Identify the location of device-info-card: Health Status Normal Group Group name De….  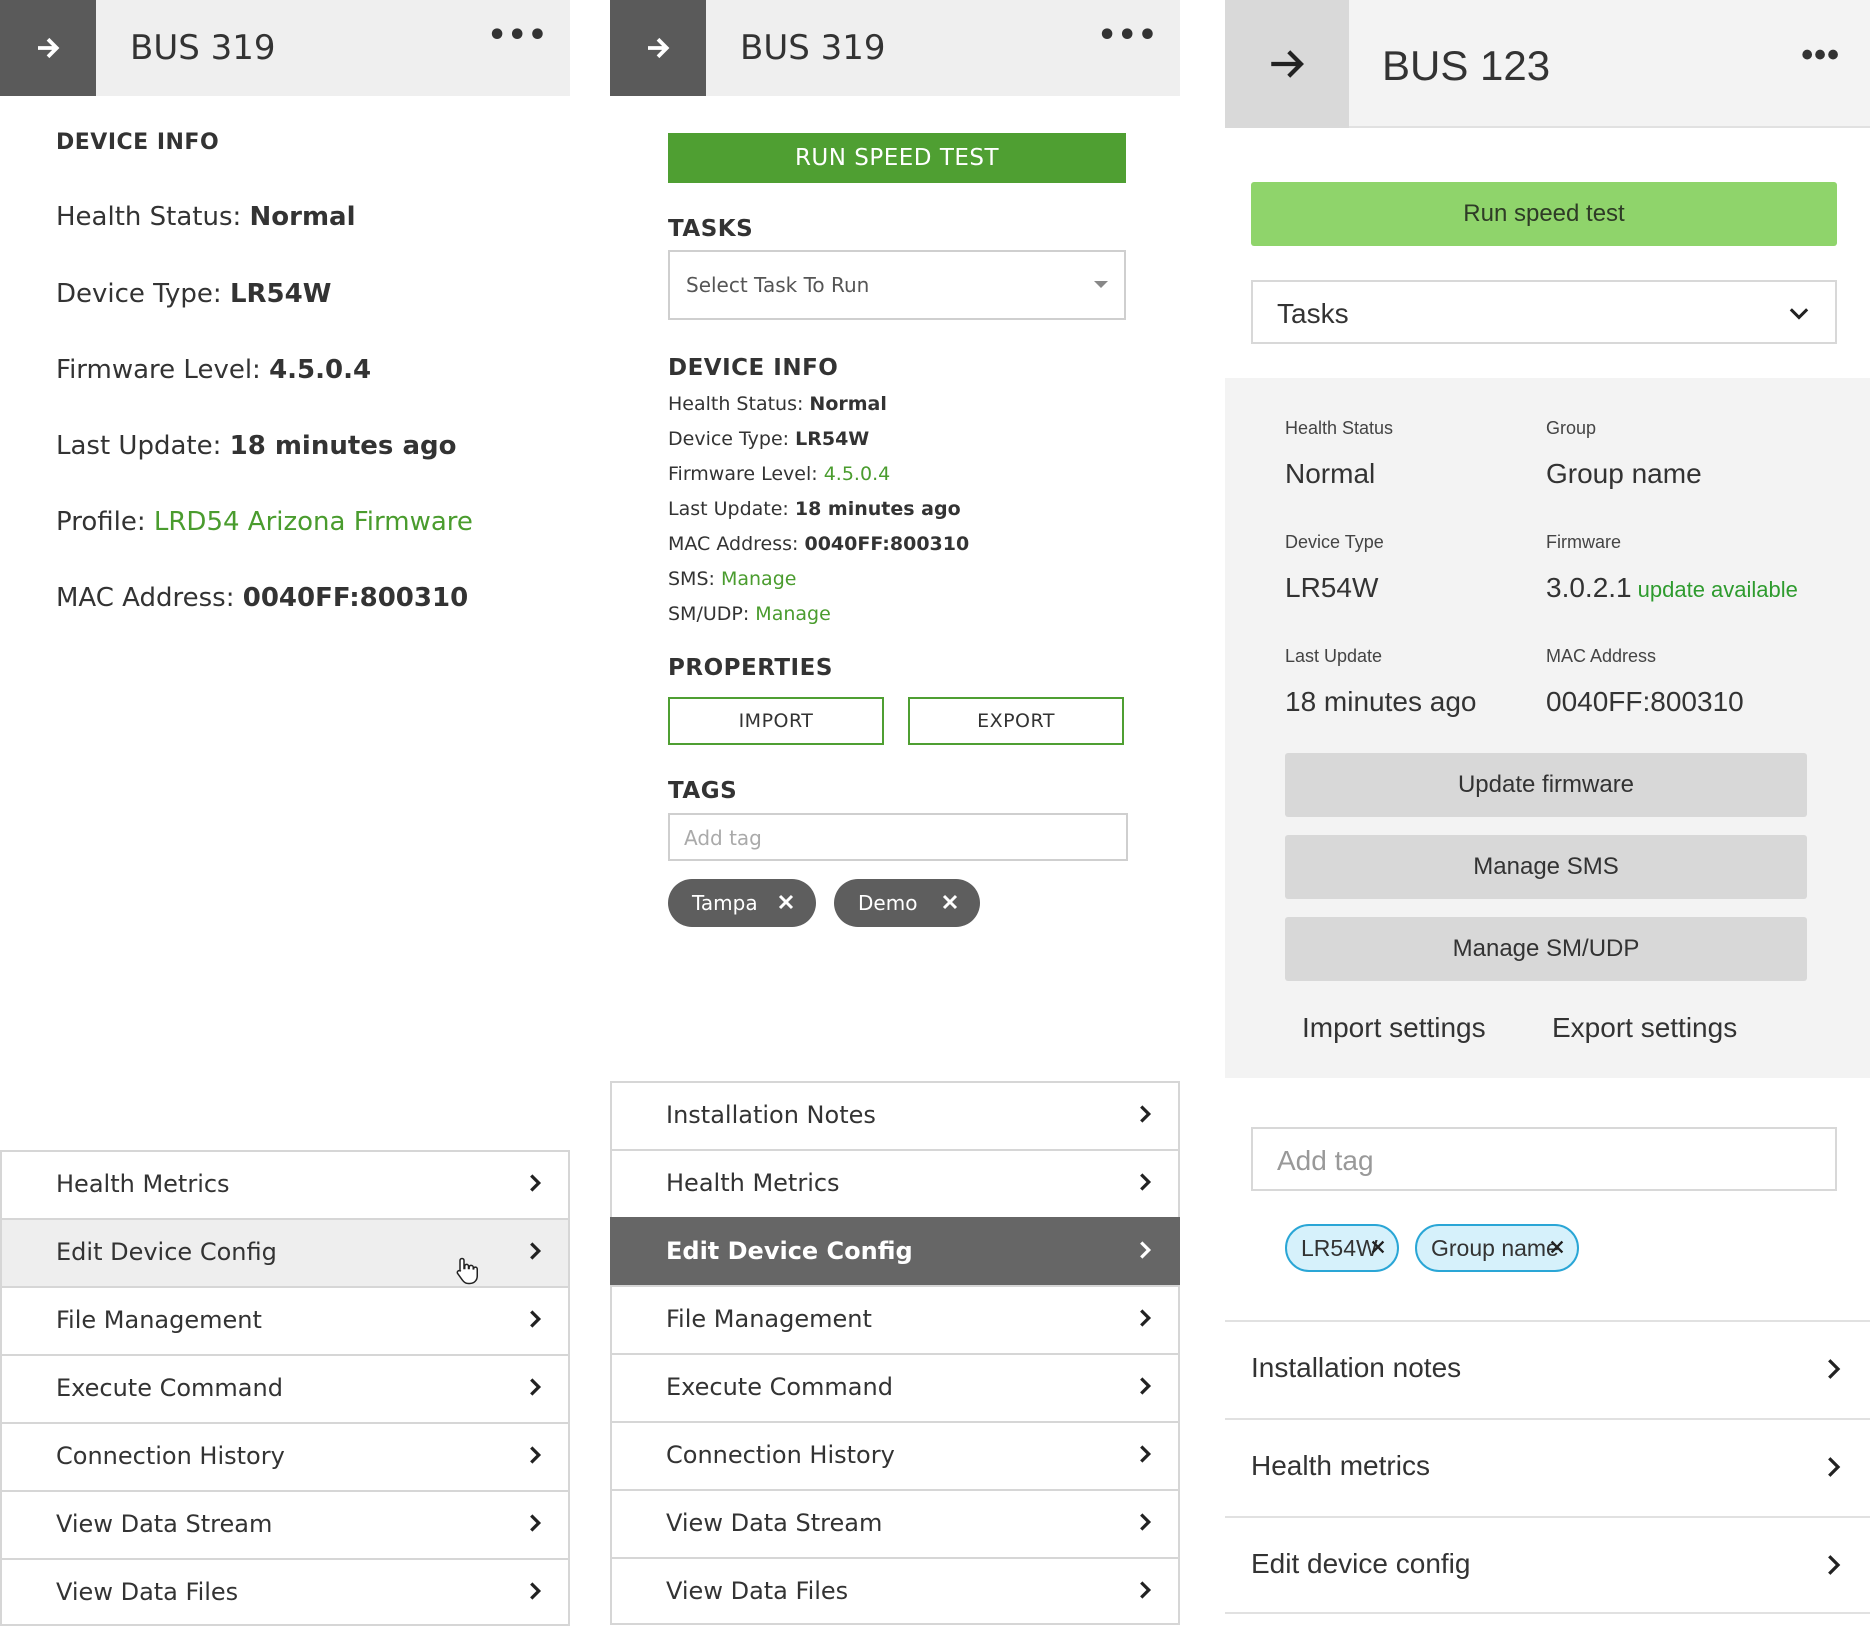
(1547, 728).